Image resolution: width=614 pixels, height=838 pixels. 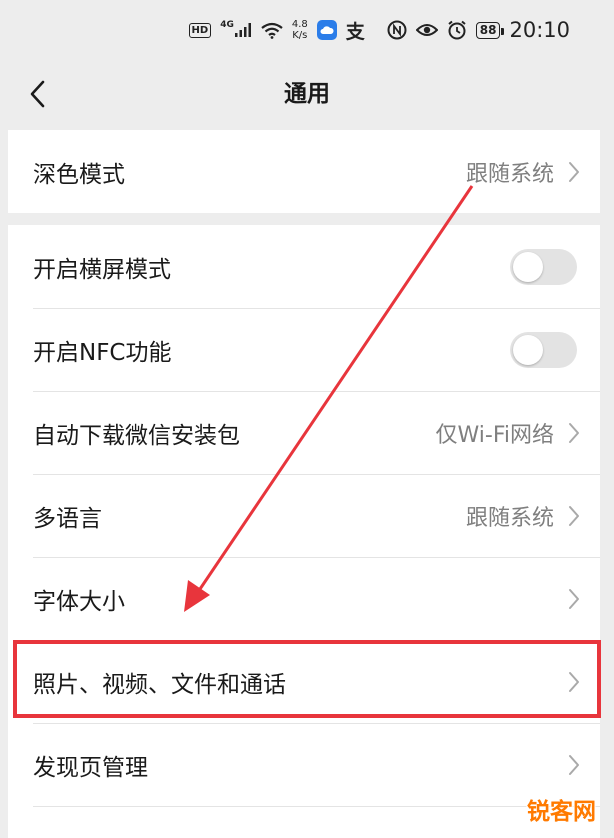 I want to click on speed-value: 4.8, so click(x=299, y=24).